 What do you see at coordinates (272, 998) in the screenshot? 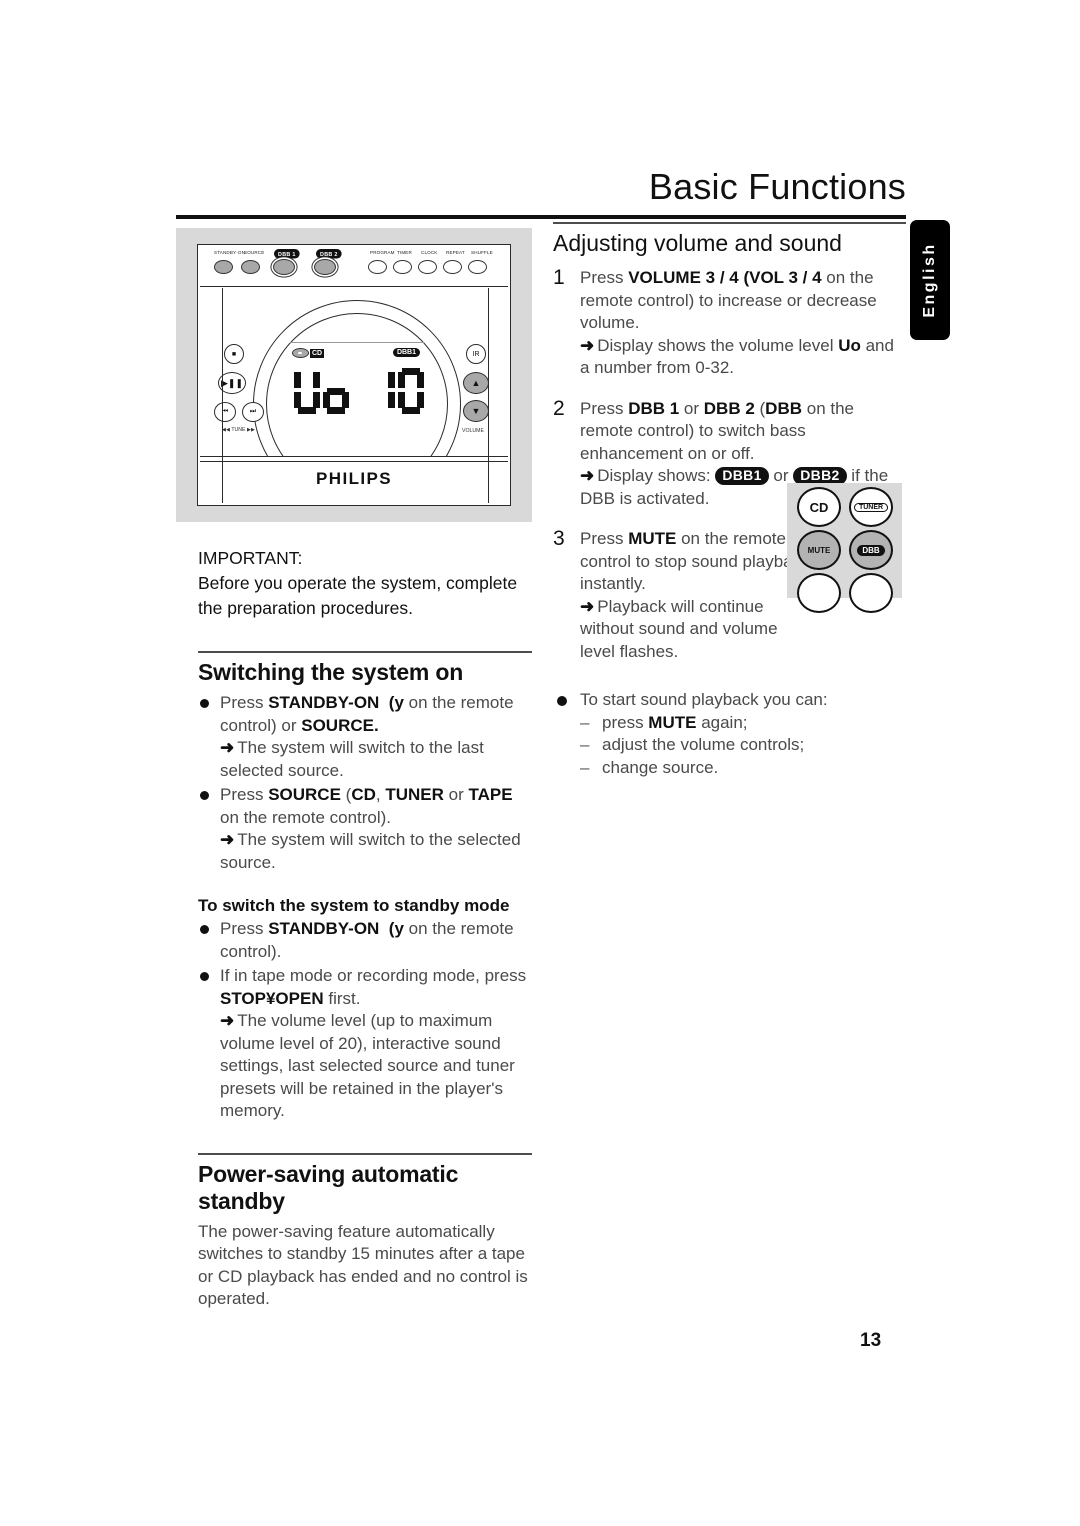
I see `keyword-stop-open: STOP¥OPEN` at bounding box center [272, 998].